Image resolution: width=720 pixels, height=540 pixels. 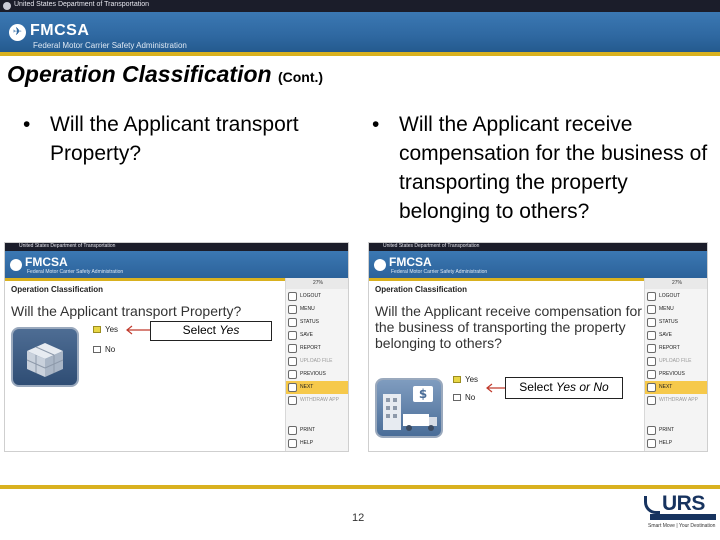 What do you see at coordinates (651, 443) in the screenshot?
I see `help-icon` at bounding box center [651, 443].